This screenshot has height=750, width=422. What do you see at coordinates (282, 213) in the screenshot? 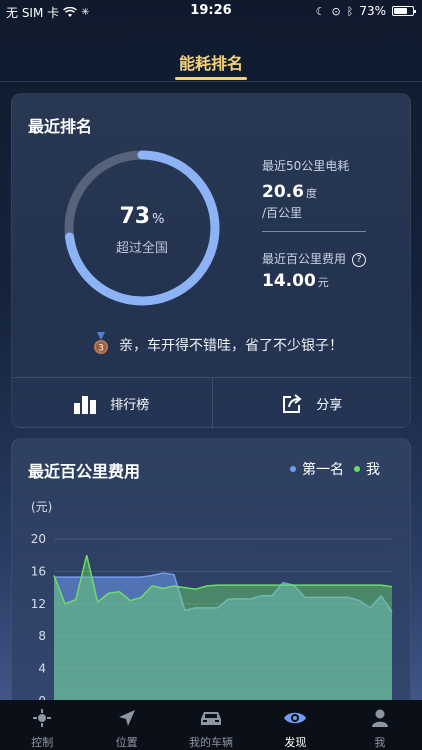
I see `energy-per: /百公里` at bounding box center [282, 213].